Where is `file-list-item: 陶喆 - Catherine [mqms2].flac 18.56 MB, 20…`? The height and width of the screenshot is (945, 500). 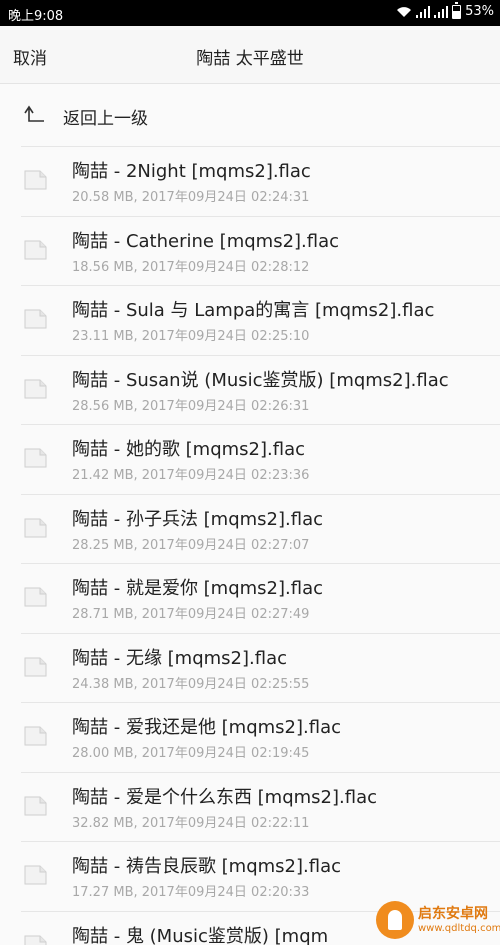 file-list-item: 陶喆 - Catherine [mqms2].flac 18.56 MB, 20… is located at coordinates (250, 250).